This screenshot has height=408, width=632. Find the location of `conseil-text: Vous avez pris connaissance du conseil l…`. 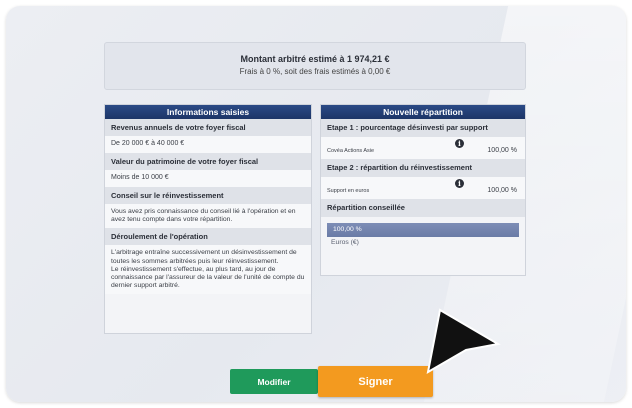

conseil-text: Vous avez pris connaissance du conseil l… is located at coordinates (208, 216).